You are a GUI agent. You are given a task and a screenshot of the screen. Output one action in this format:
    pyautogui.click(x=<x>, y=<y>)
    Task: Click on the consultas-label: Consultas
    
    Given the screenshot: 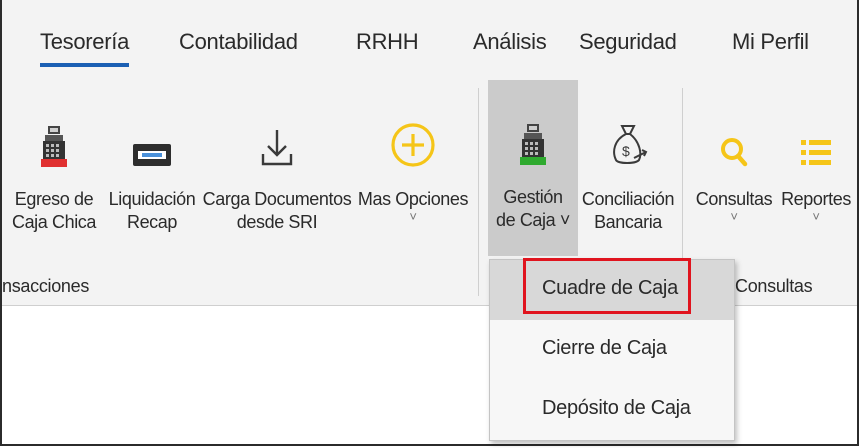 What is the action you would take?
    pyautogui.click(x=734, y=199)
    